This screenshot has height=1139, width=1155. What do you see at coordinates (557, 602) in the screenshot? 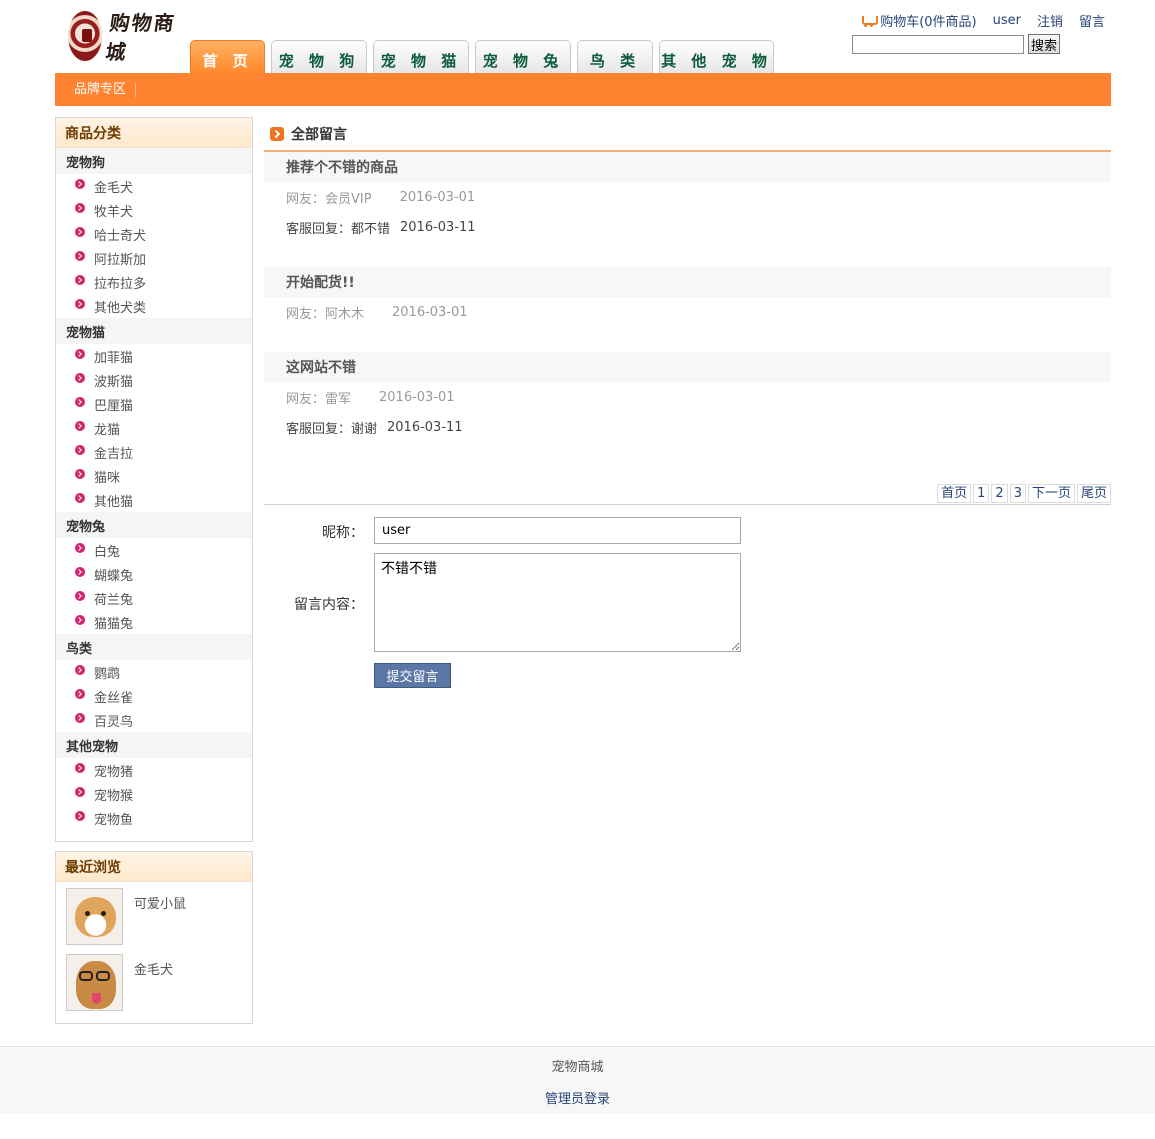
I see `message-content-textarea: 不错不错` at bounding box center [557, 602].